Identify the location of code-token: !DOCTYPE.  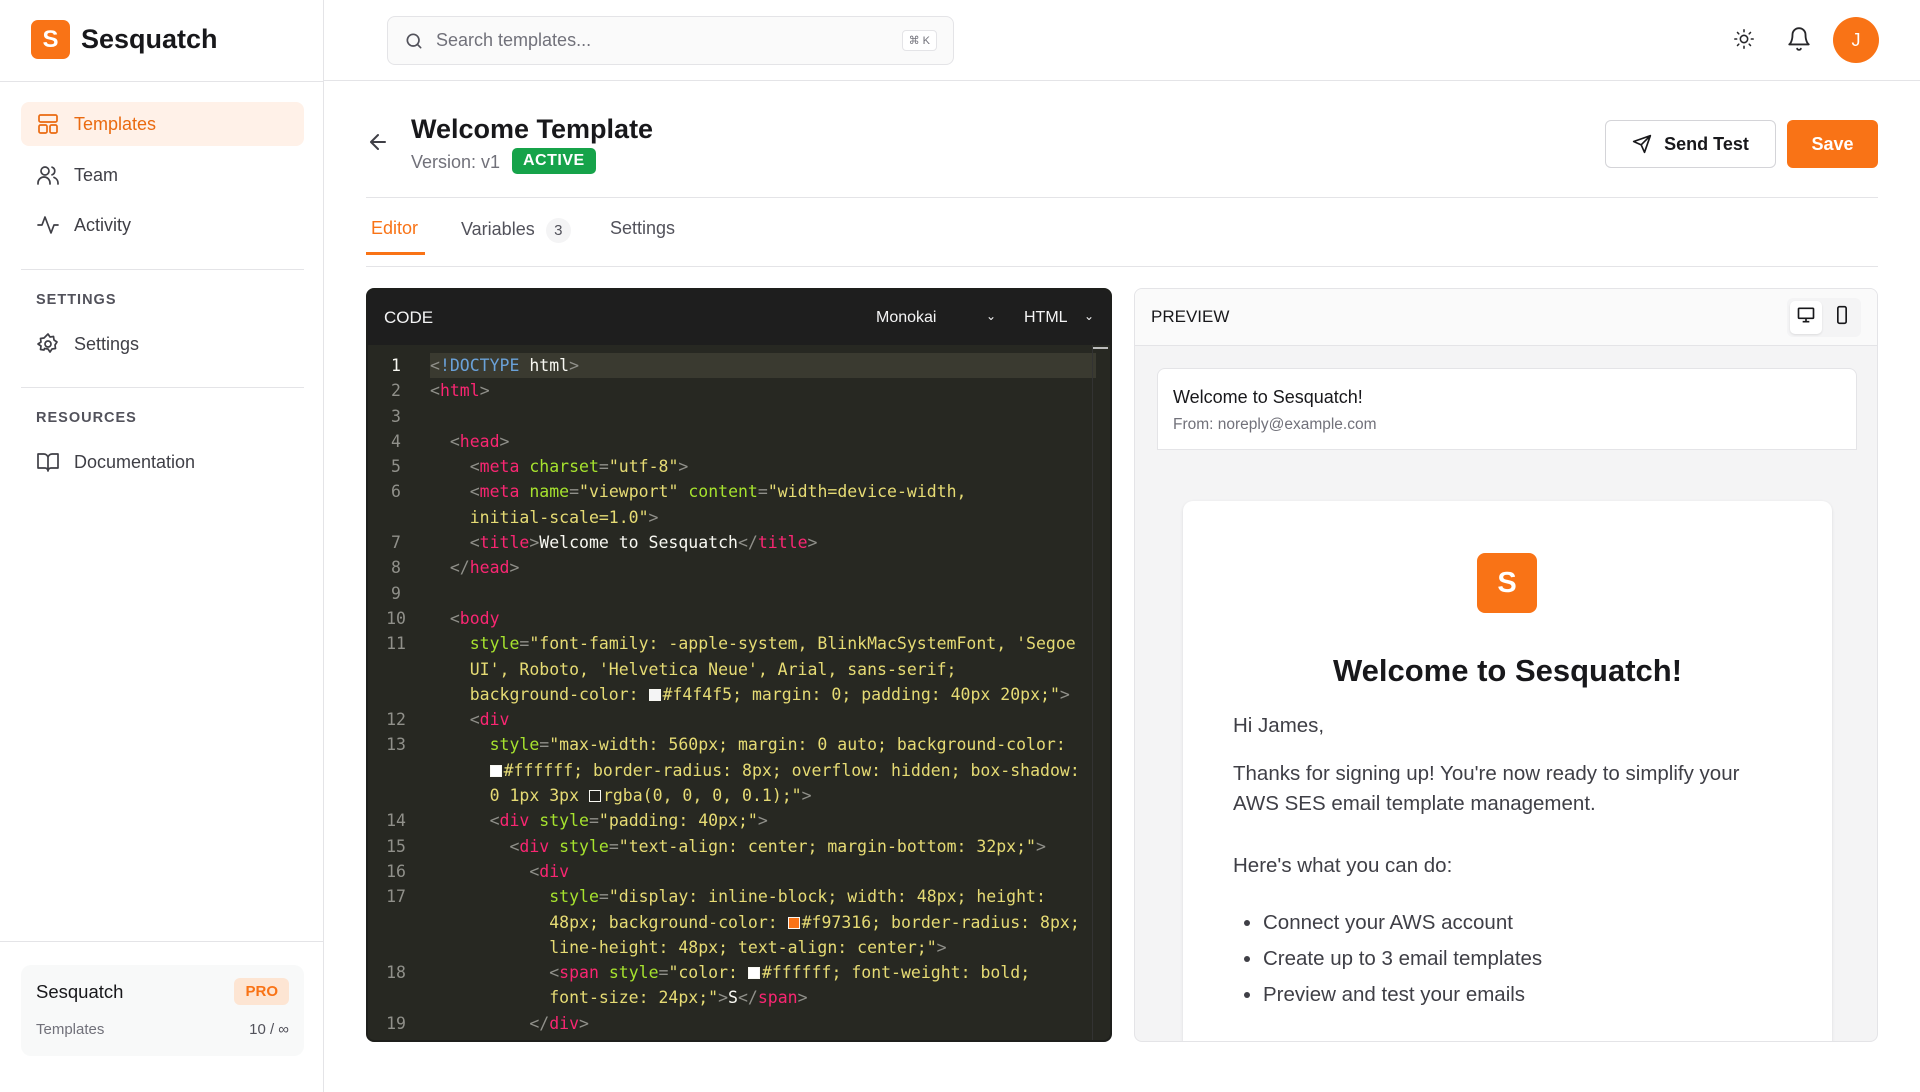
(479, 365).